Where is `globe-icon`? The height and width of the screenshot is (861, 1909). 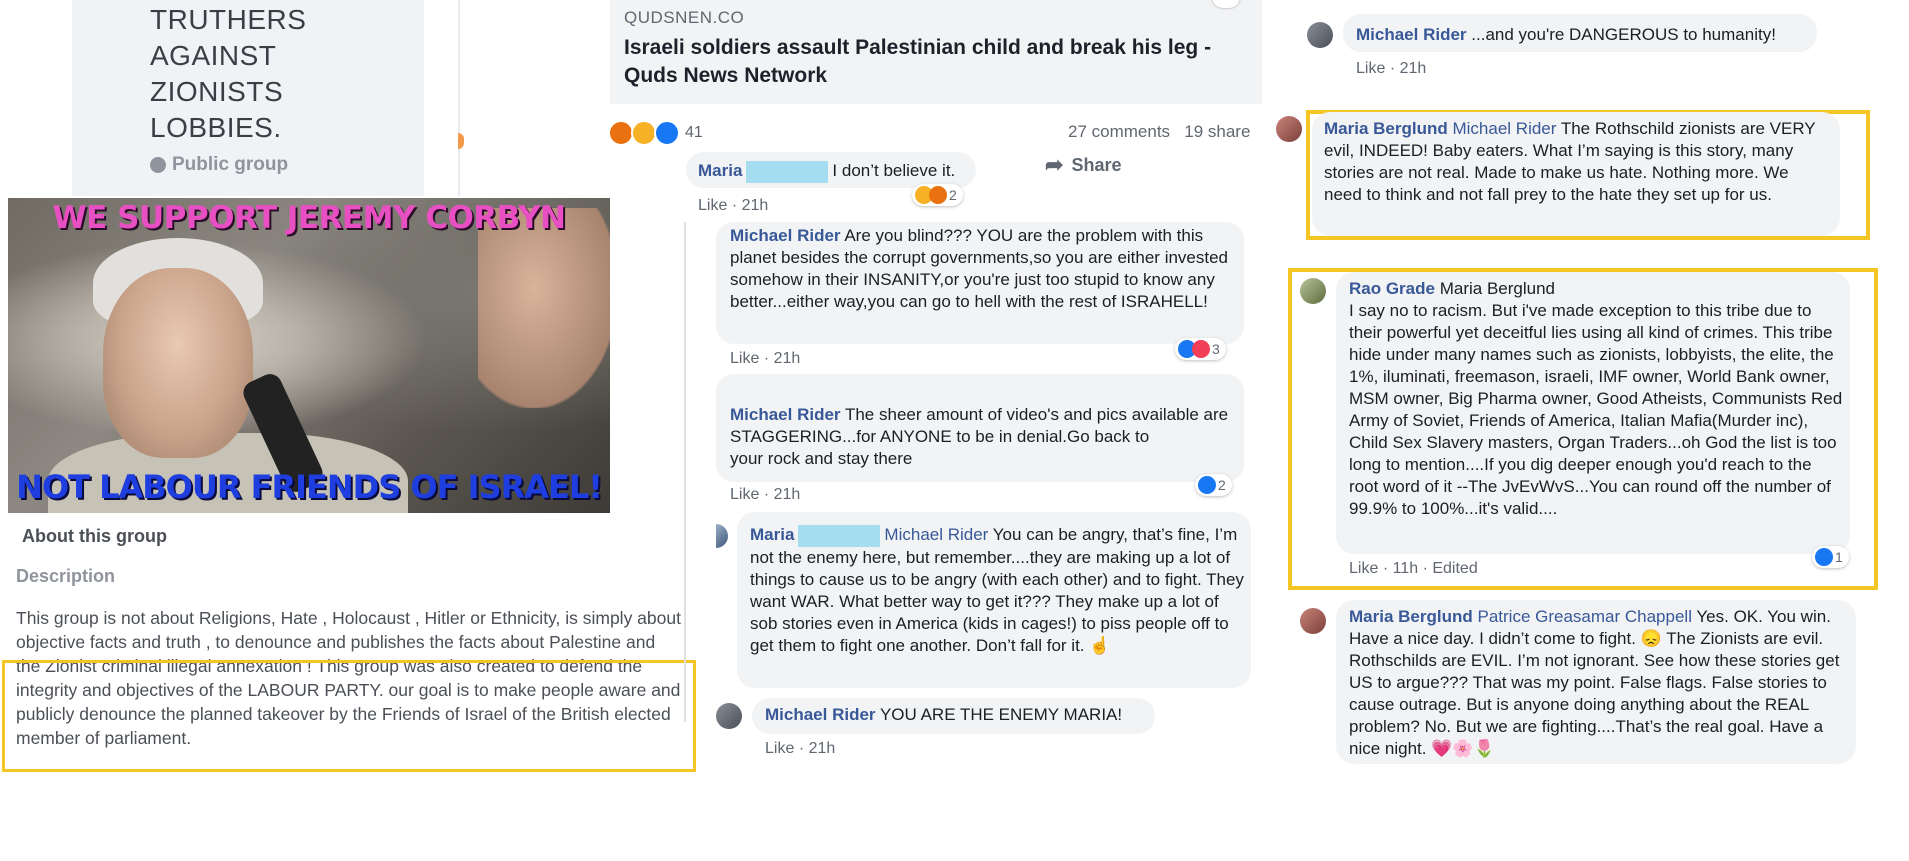 globe-icon is located at coordinates (158, 165).